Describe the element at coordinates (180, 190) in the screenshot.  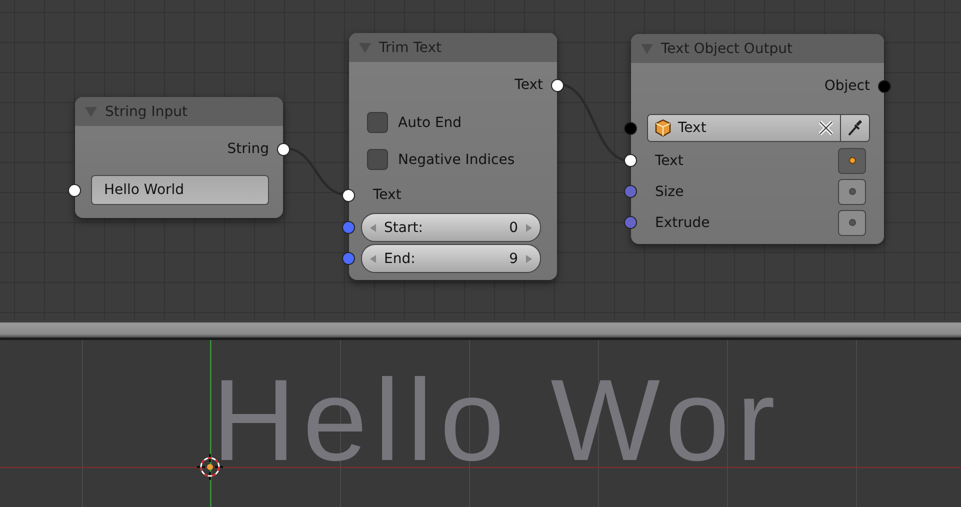
I see `string-field: Hello World` at that location.